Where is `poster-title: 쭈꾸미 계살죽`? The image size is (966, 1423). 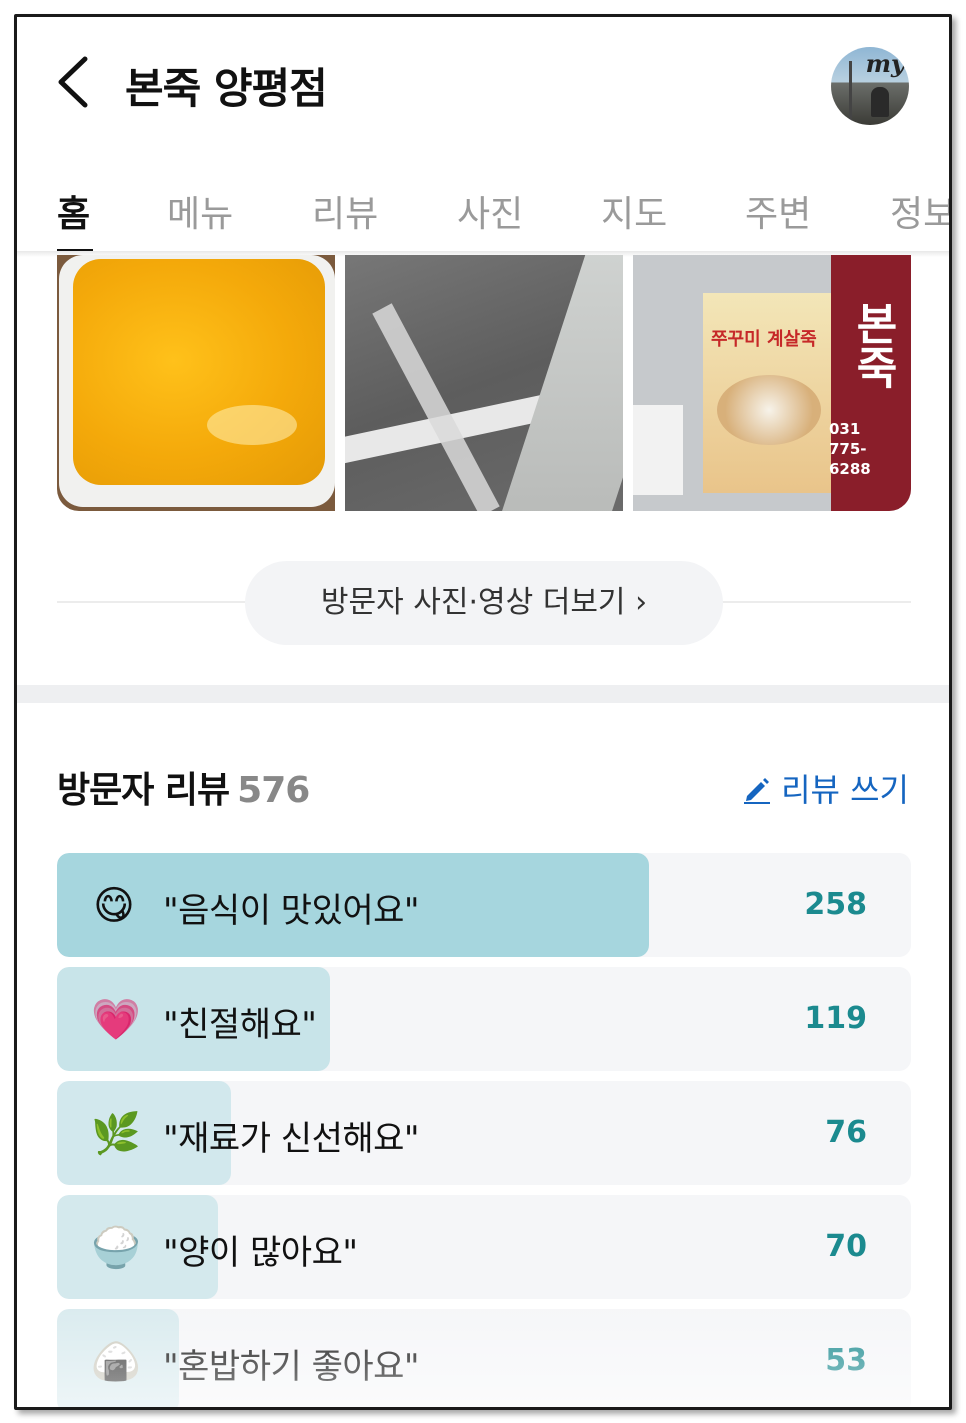 poster-title: 쭈꾸미 계살죽 is located at coordinates (764, 339).